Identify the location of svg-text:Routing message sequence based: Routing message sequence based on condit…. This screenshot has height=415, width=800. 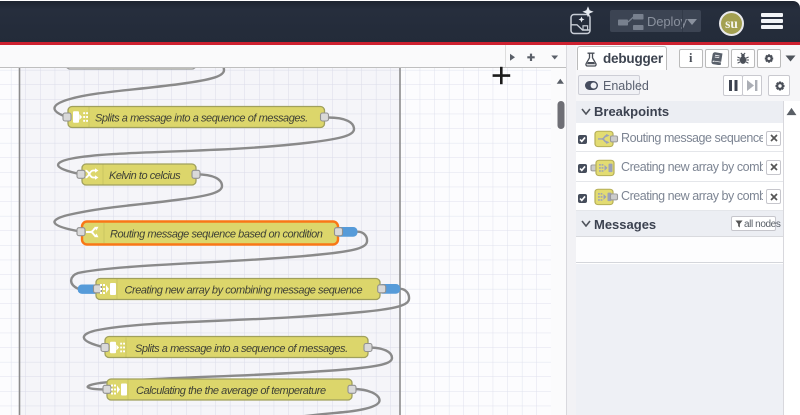
(216, 235).